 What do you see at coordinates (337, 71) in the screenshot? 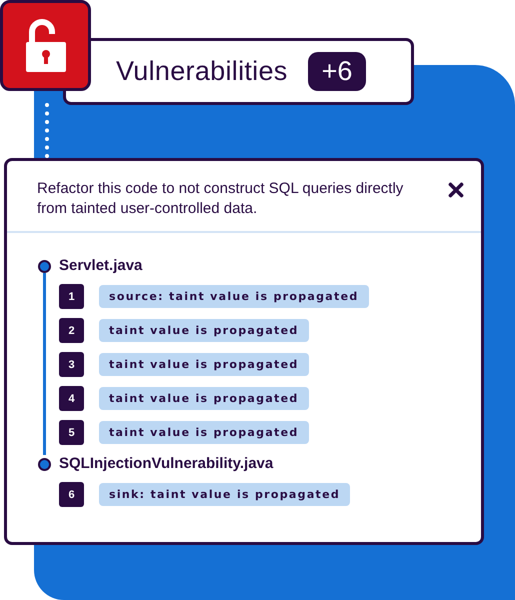
I see `count-badge: +6` at bounding box center [337, 71].